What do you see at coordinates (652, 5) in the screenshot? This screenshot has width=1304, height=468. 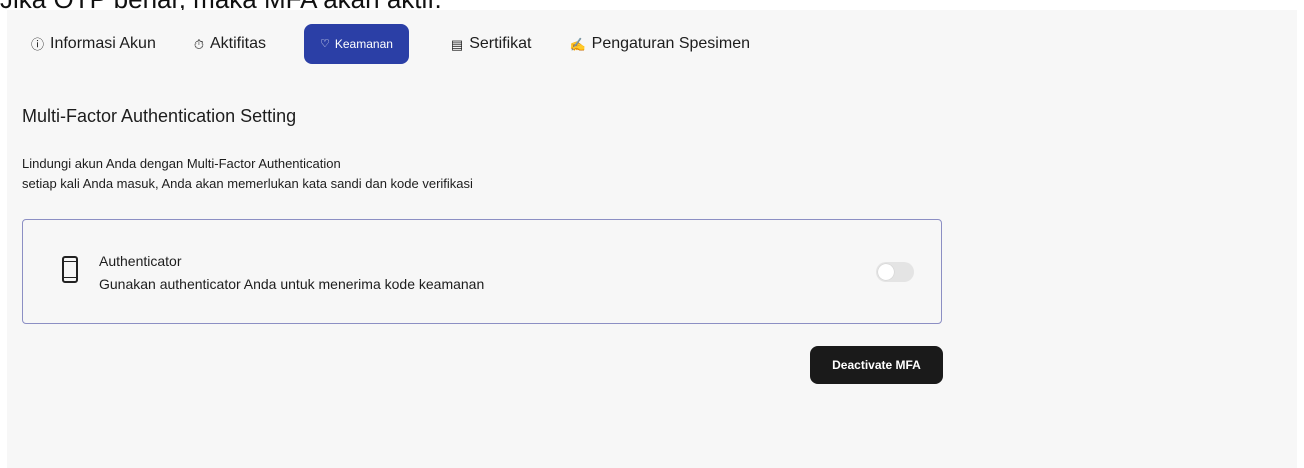 I see `header-text-cutoff: Jika OTP benar, maka MFA akan aktif.` at bounding box center [652, 5].